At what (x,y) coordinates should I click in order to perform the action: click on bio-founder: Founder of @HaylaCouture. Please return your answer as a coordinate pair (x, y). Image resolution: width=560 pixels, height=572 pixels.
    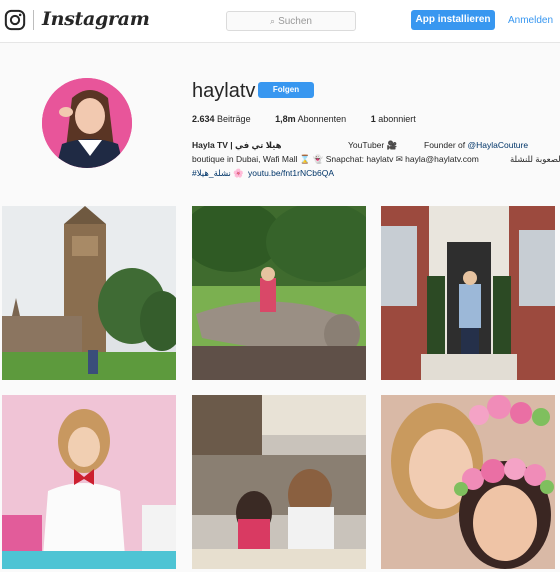
    Looking at the image, I should click on (476, 145).